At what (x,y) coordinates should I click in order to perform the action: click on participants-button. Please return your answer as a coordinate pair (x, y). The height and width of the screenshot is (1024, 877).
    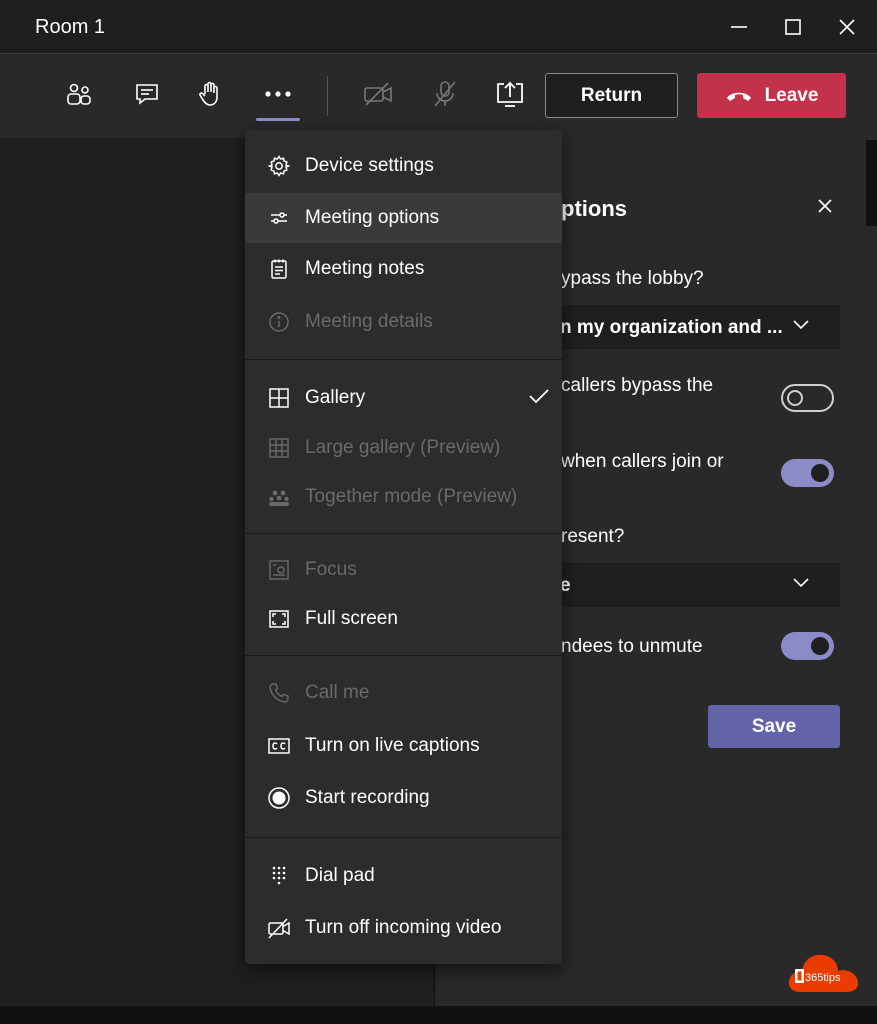
    Looking at the image, I should click on (79, 94).